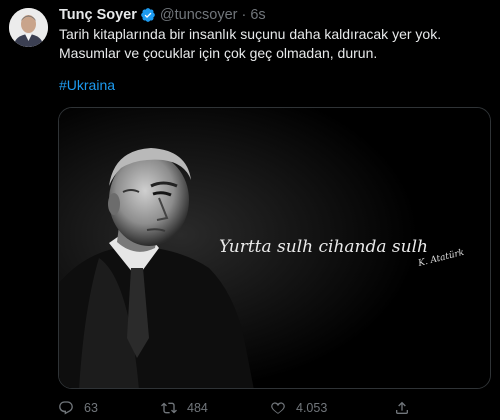  I want to click on retweet-icon, so click(169, 408).